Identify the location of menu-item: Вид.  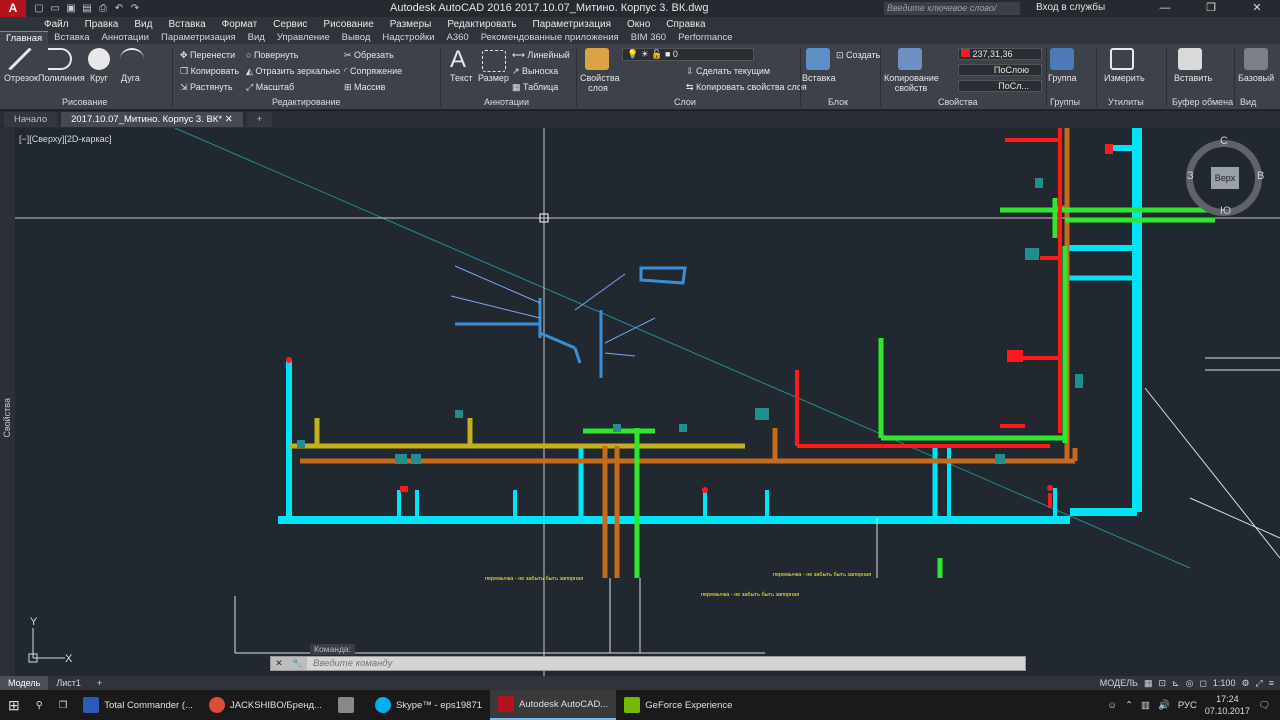
(143, 24).